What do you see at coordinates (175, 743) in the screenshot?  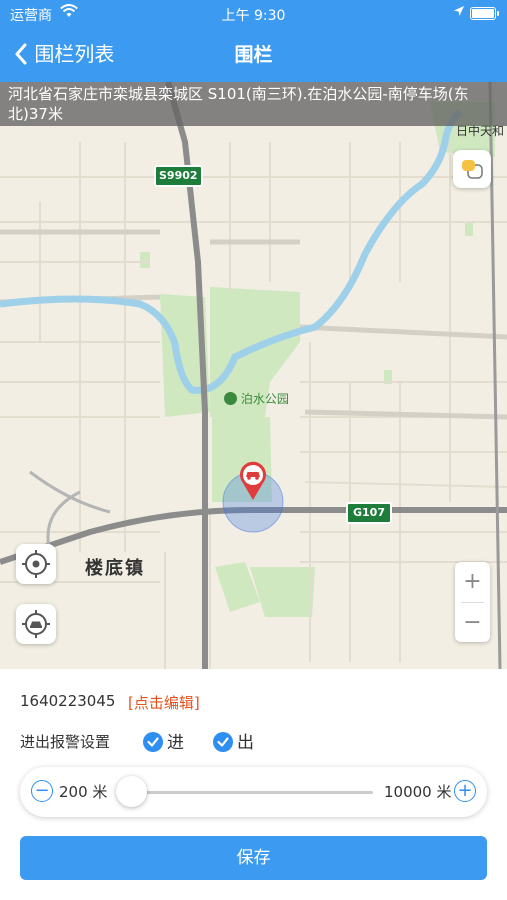 I see `check-in-label: 进` at bounding box center [175, 743].